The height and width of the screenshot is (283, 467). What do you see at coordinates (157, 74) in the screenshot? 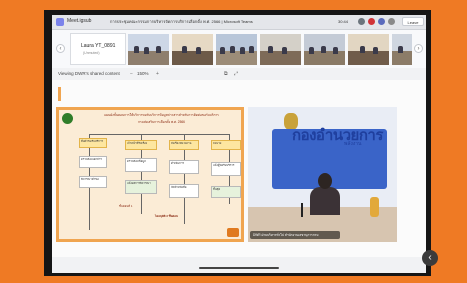
I see `zoom-in-icon: +` at bounding box center [157, 74].